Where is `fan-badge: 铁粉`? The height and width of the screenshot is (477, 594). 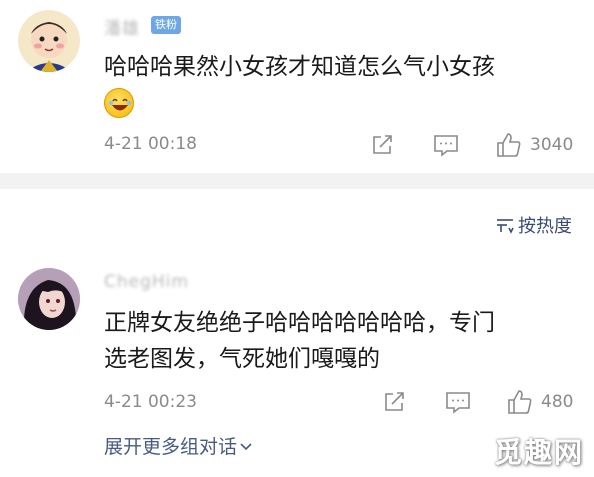
fan-badge: 铁粉 is located at coordinates (166, 25).